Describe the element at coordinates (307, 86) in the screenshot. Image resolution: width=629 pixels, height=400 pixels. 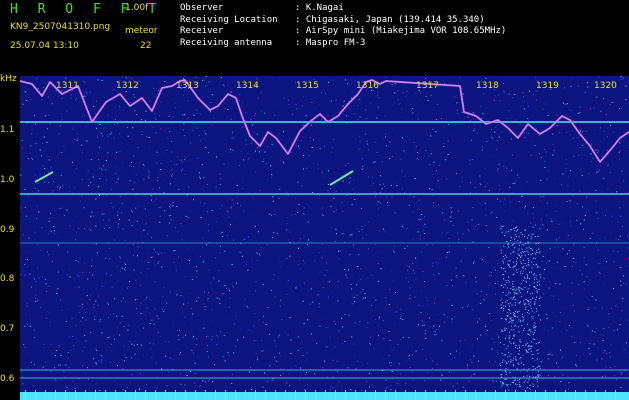
I see `minute-label: 1315` at that location.